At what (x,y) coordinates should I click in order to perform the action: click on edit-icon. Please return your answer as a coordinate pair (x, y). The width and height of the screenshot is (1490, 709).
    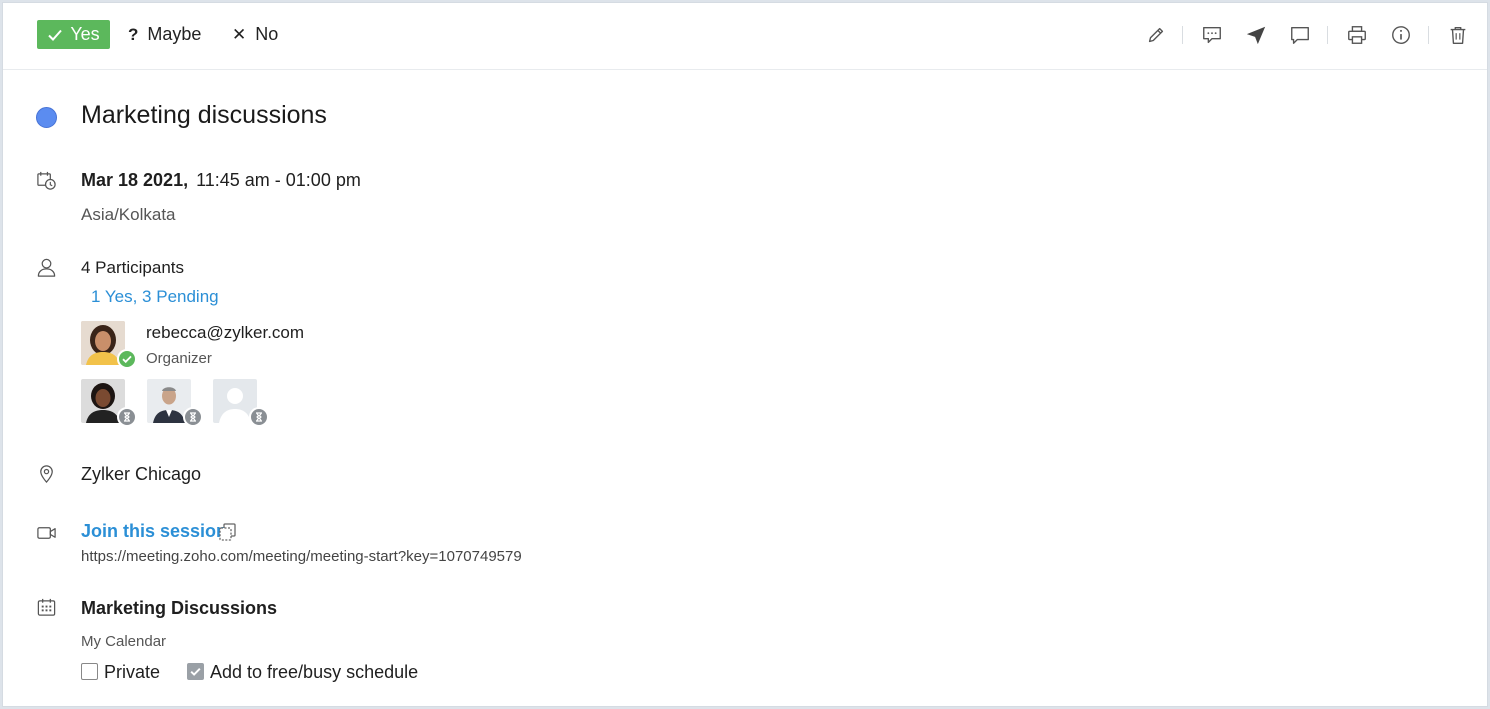
    Looking at the image, I should click on (1156, 35).